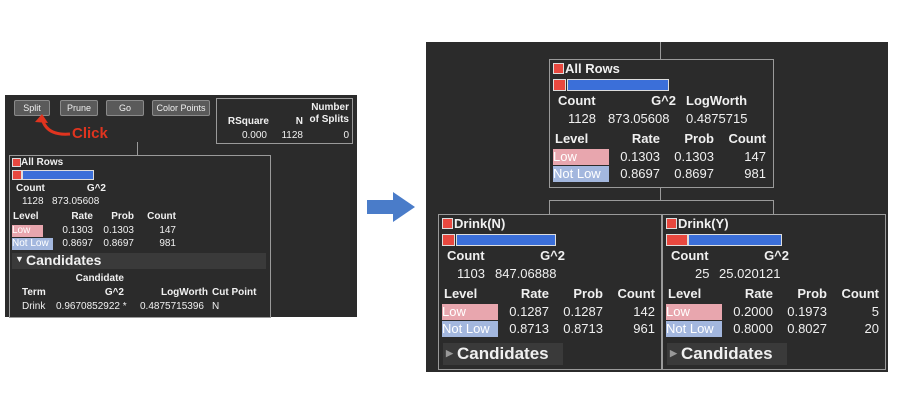 The width and height of the screenshot is (905, 405). I want to click on rate-value: 0.1287, so click(529, 311).